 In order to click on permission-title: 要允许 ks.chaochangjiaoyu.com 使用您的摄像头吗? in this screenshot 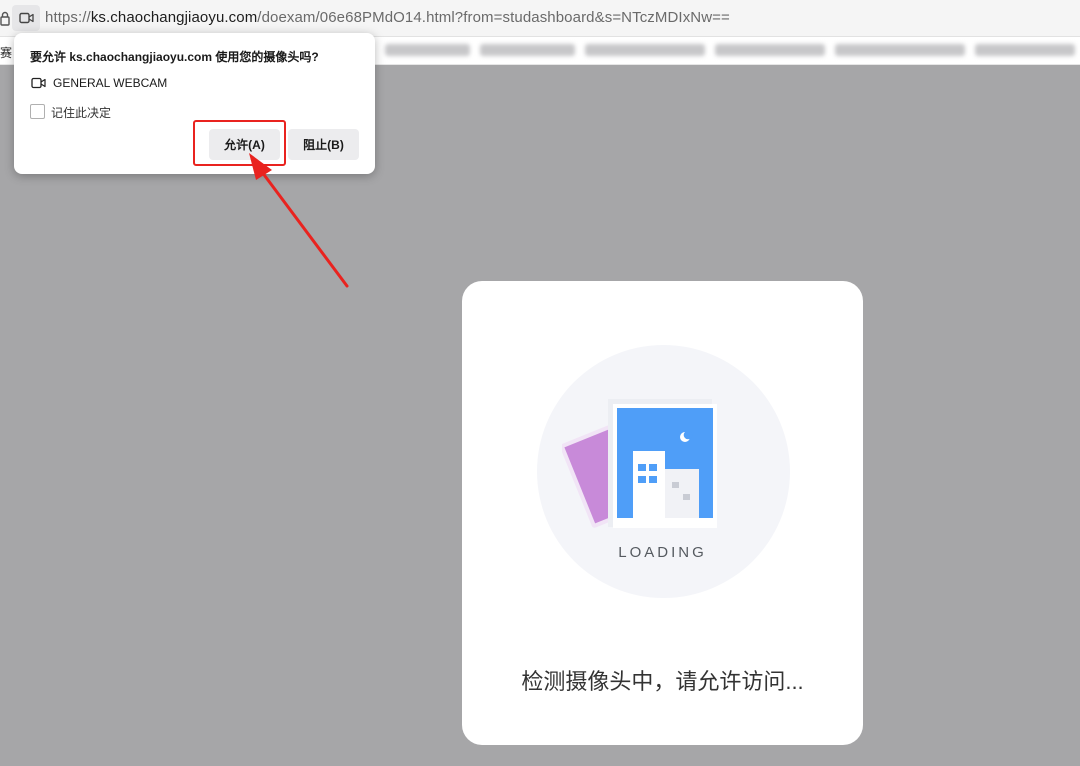, I will do `click(174, 57)`.